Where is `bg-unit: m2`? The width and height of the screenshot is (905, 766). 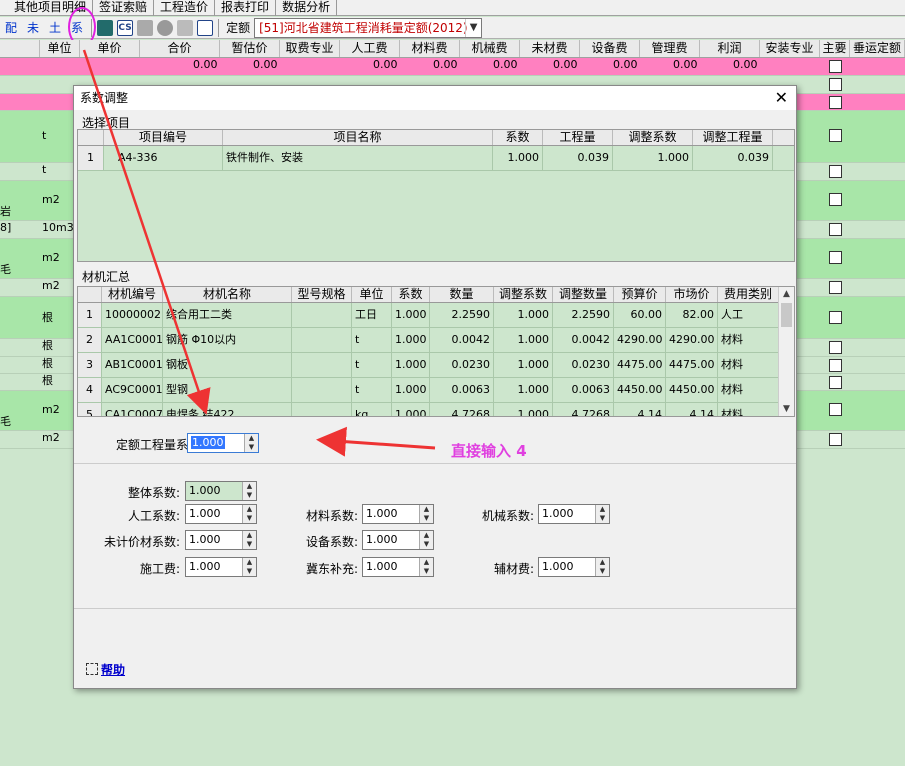
bg-unit: m2 is located at coordinates (51, 285).